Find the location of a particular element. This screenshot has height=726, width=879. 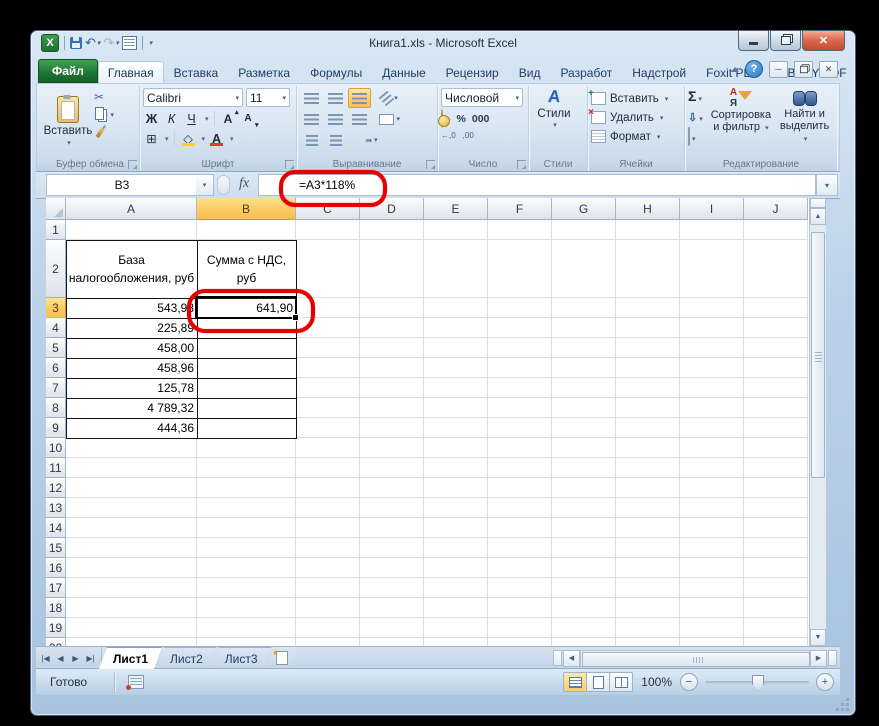

scroll-right-button: ▶ is located at coordinates (818, 658).